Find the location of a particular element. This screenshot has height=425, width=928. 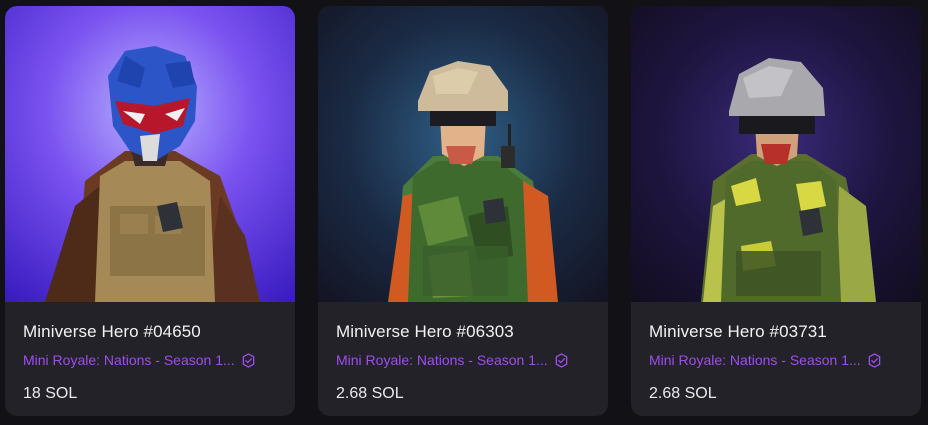

nft-title: Miniverse Hero #04650 is located at coordinates (112, 332).